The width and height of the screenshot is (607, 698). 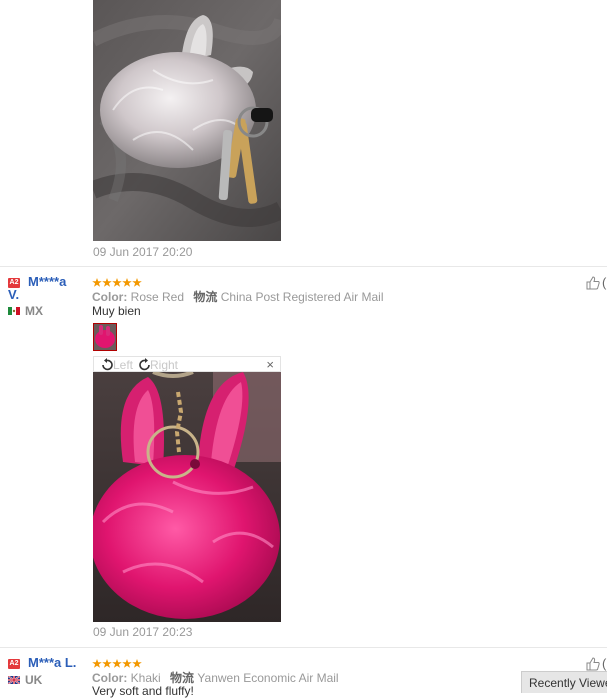 I want to click on reviewer-name: M***a L., so click(x=52, y=662).